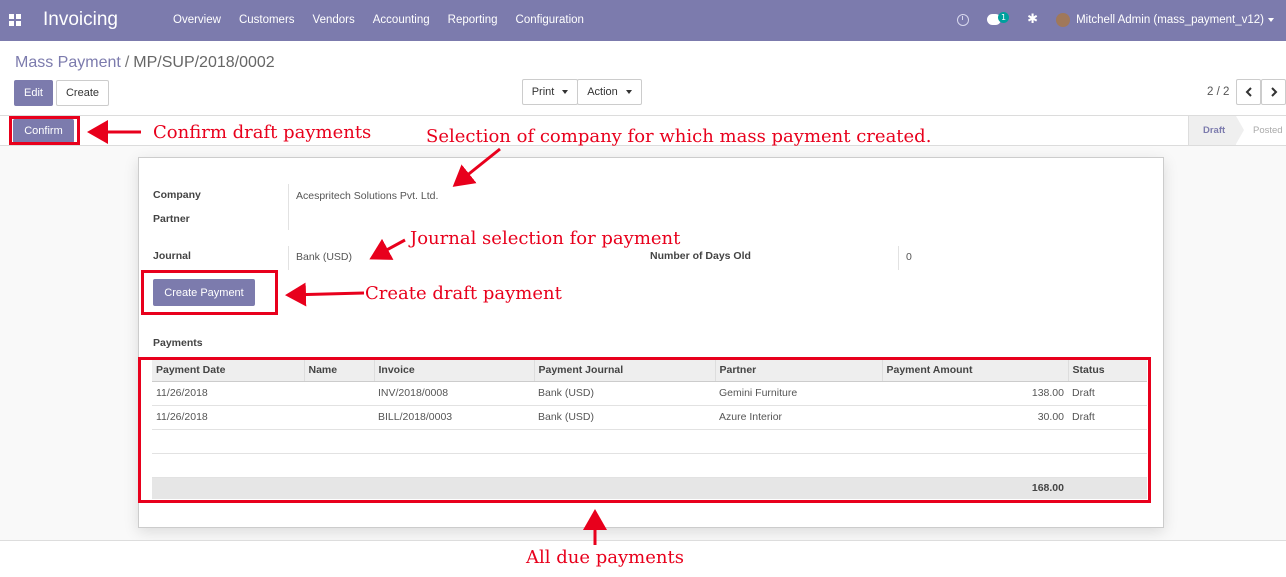 Image resolution: width=1286 pixels, height=577 pixels. Describe the element at coordinates (197, 20) in the screenshot. I see `menu-overview: Overview` at that location.